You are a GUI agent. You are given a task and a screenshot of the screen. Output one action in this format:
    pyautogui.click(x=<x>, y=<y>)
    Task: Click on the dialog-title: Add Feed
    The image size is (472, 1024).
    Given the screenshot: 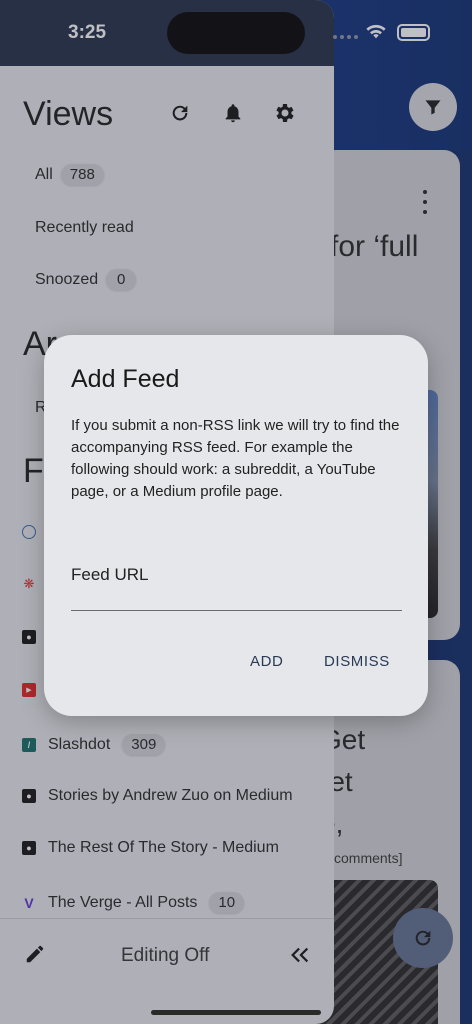 What is the action you would take?
    pyautogui.click(x=125, y=379)
    